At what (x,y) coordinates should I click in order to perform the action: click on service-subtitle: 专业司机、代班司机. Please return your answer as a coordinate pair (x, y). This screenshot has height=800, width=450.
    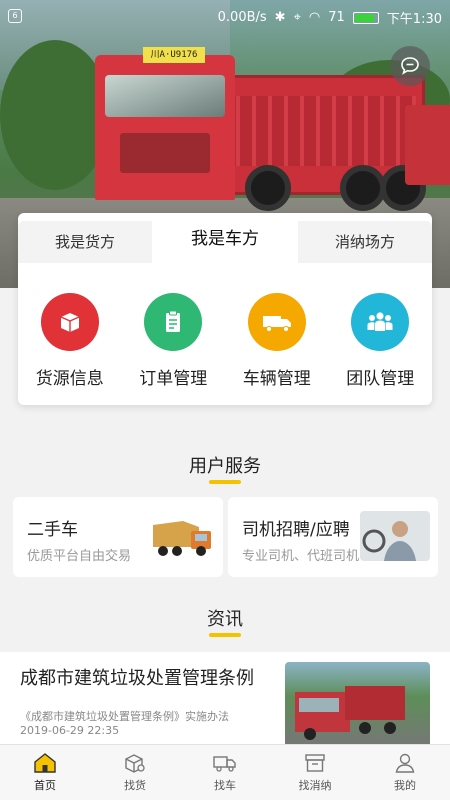
    Looking at the image, I should click on (301, 556).